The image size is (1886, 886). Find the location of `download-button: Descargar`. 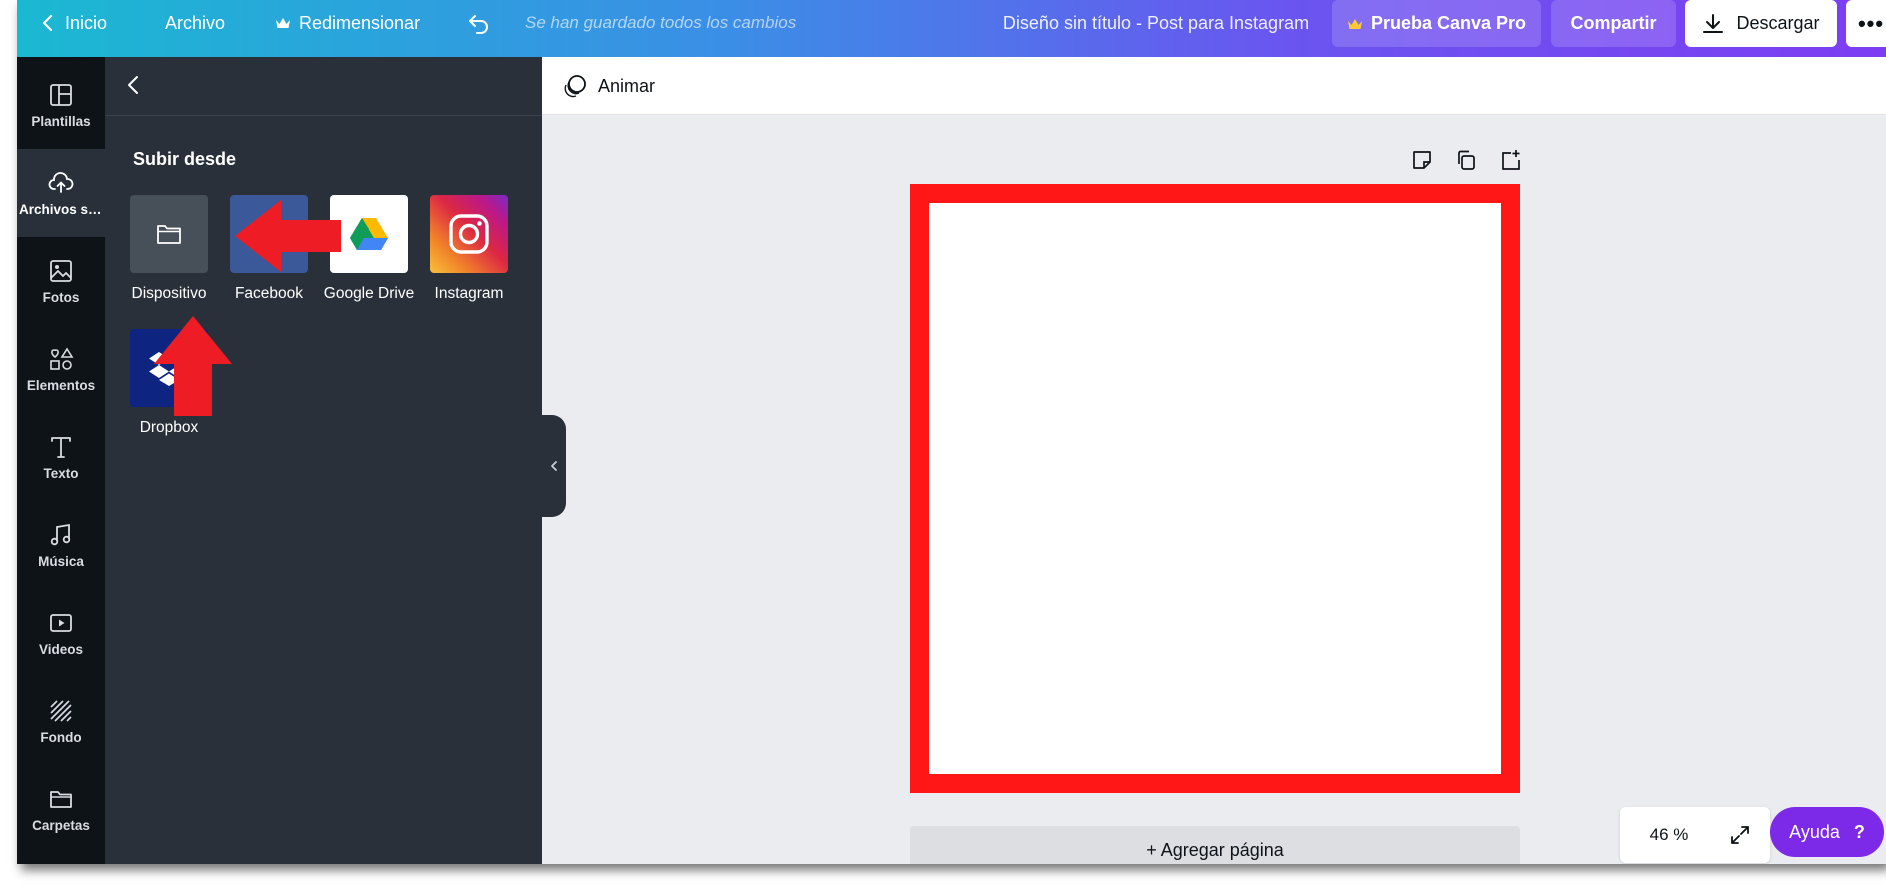

download-button: Descargar is located at coordinates (1761, 23).